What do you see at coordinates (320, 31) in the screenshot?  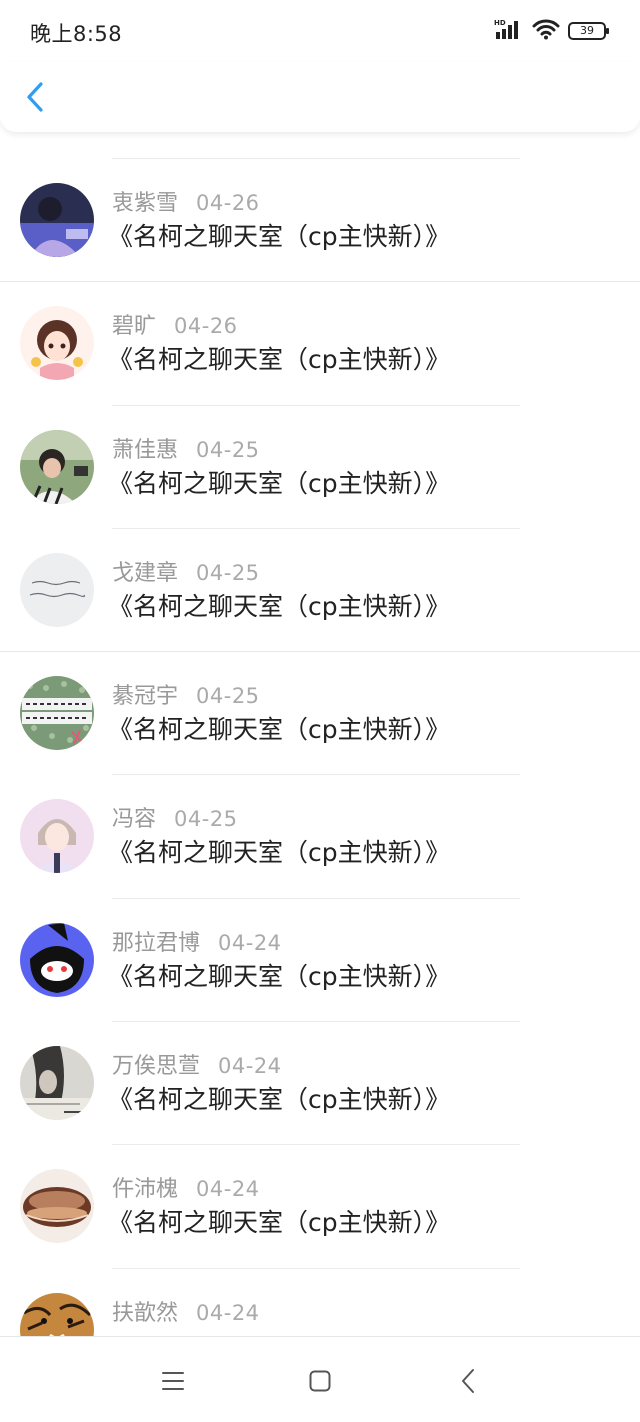 I see `status-bar: 晚上8:58 HD 39` at bounding box center [320, 31].